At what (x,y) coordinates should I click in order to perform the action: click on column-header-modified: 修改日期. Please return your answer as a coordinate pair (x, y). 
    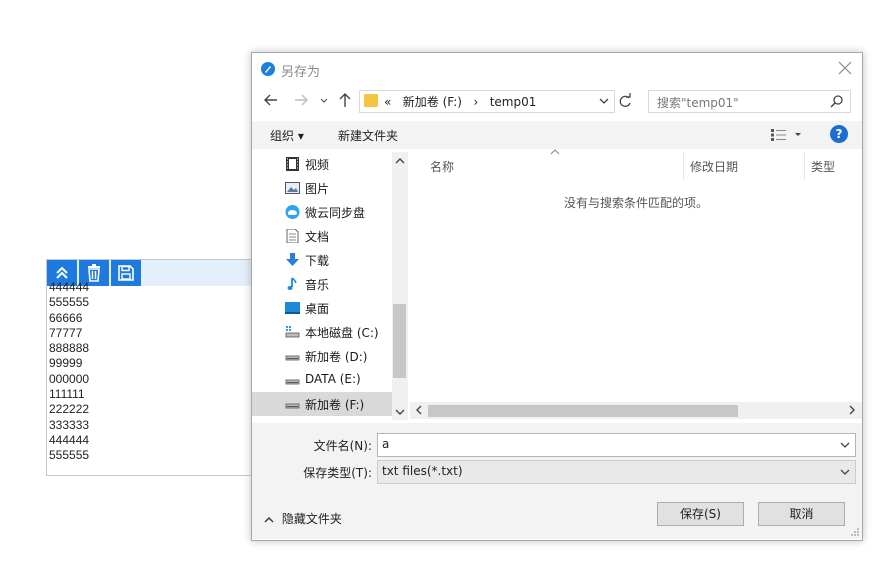
    Looking at the image, I should click on (714, 166).